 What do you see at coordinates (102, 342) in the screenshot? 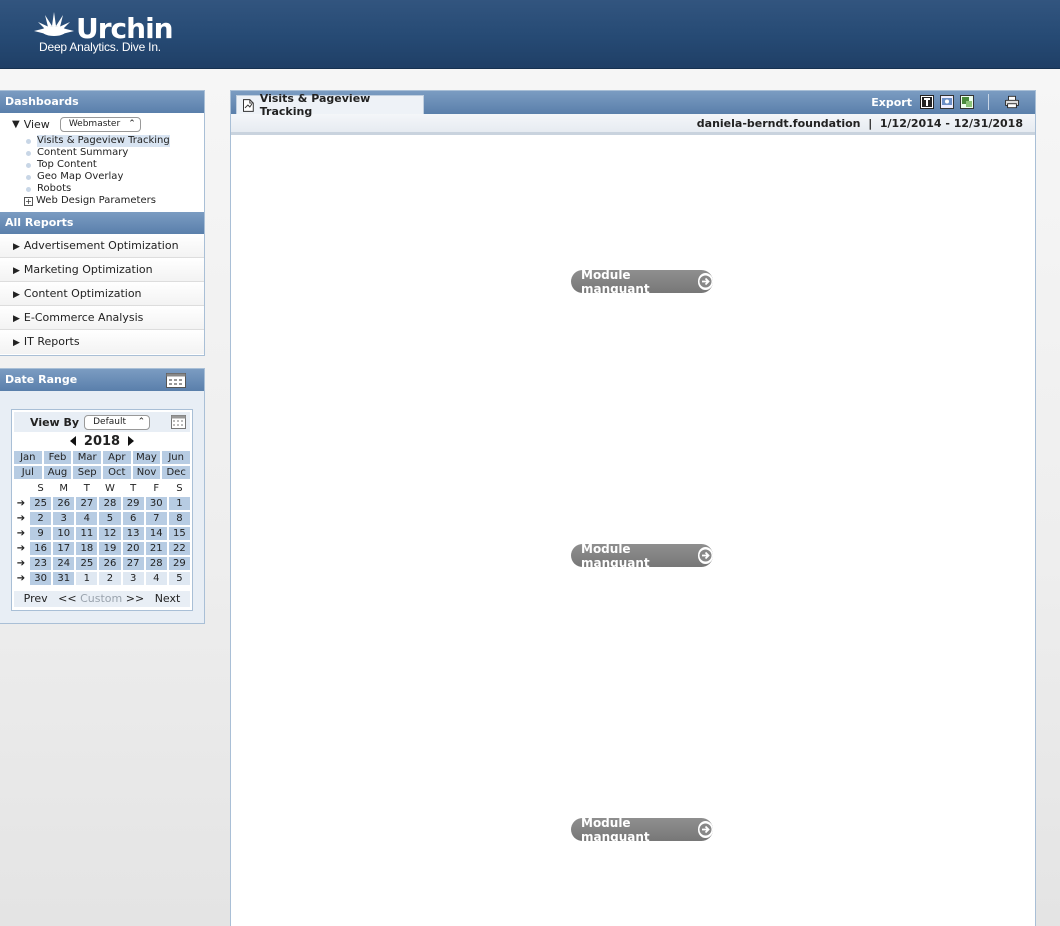
I see `report-it-reports: ▶ IT Reports` at bounding box center [102, 342].